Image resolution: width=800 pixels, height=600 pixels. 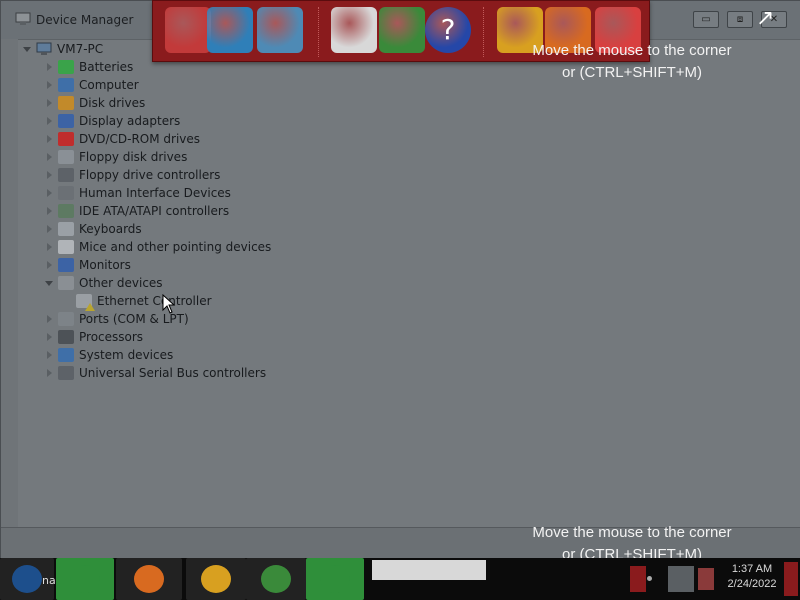 I want to click on tree-root: VM7-PC, so click(x=62, y=49).